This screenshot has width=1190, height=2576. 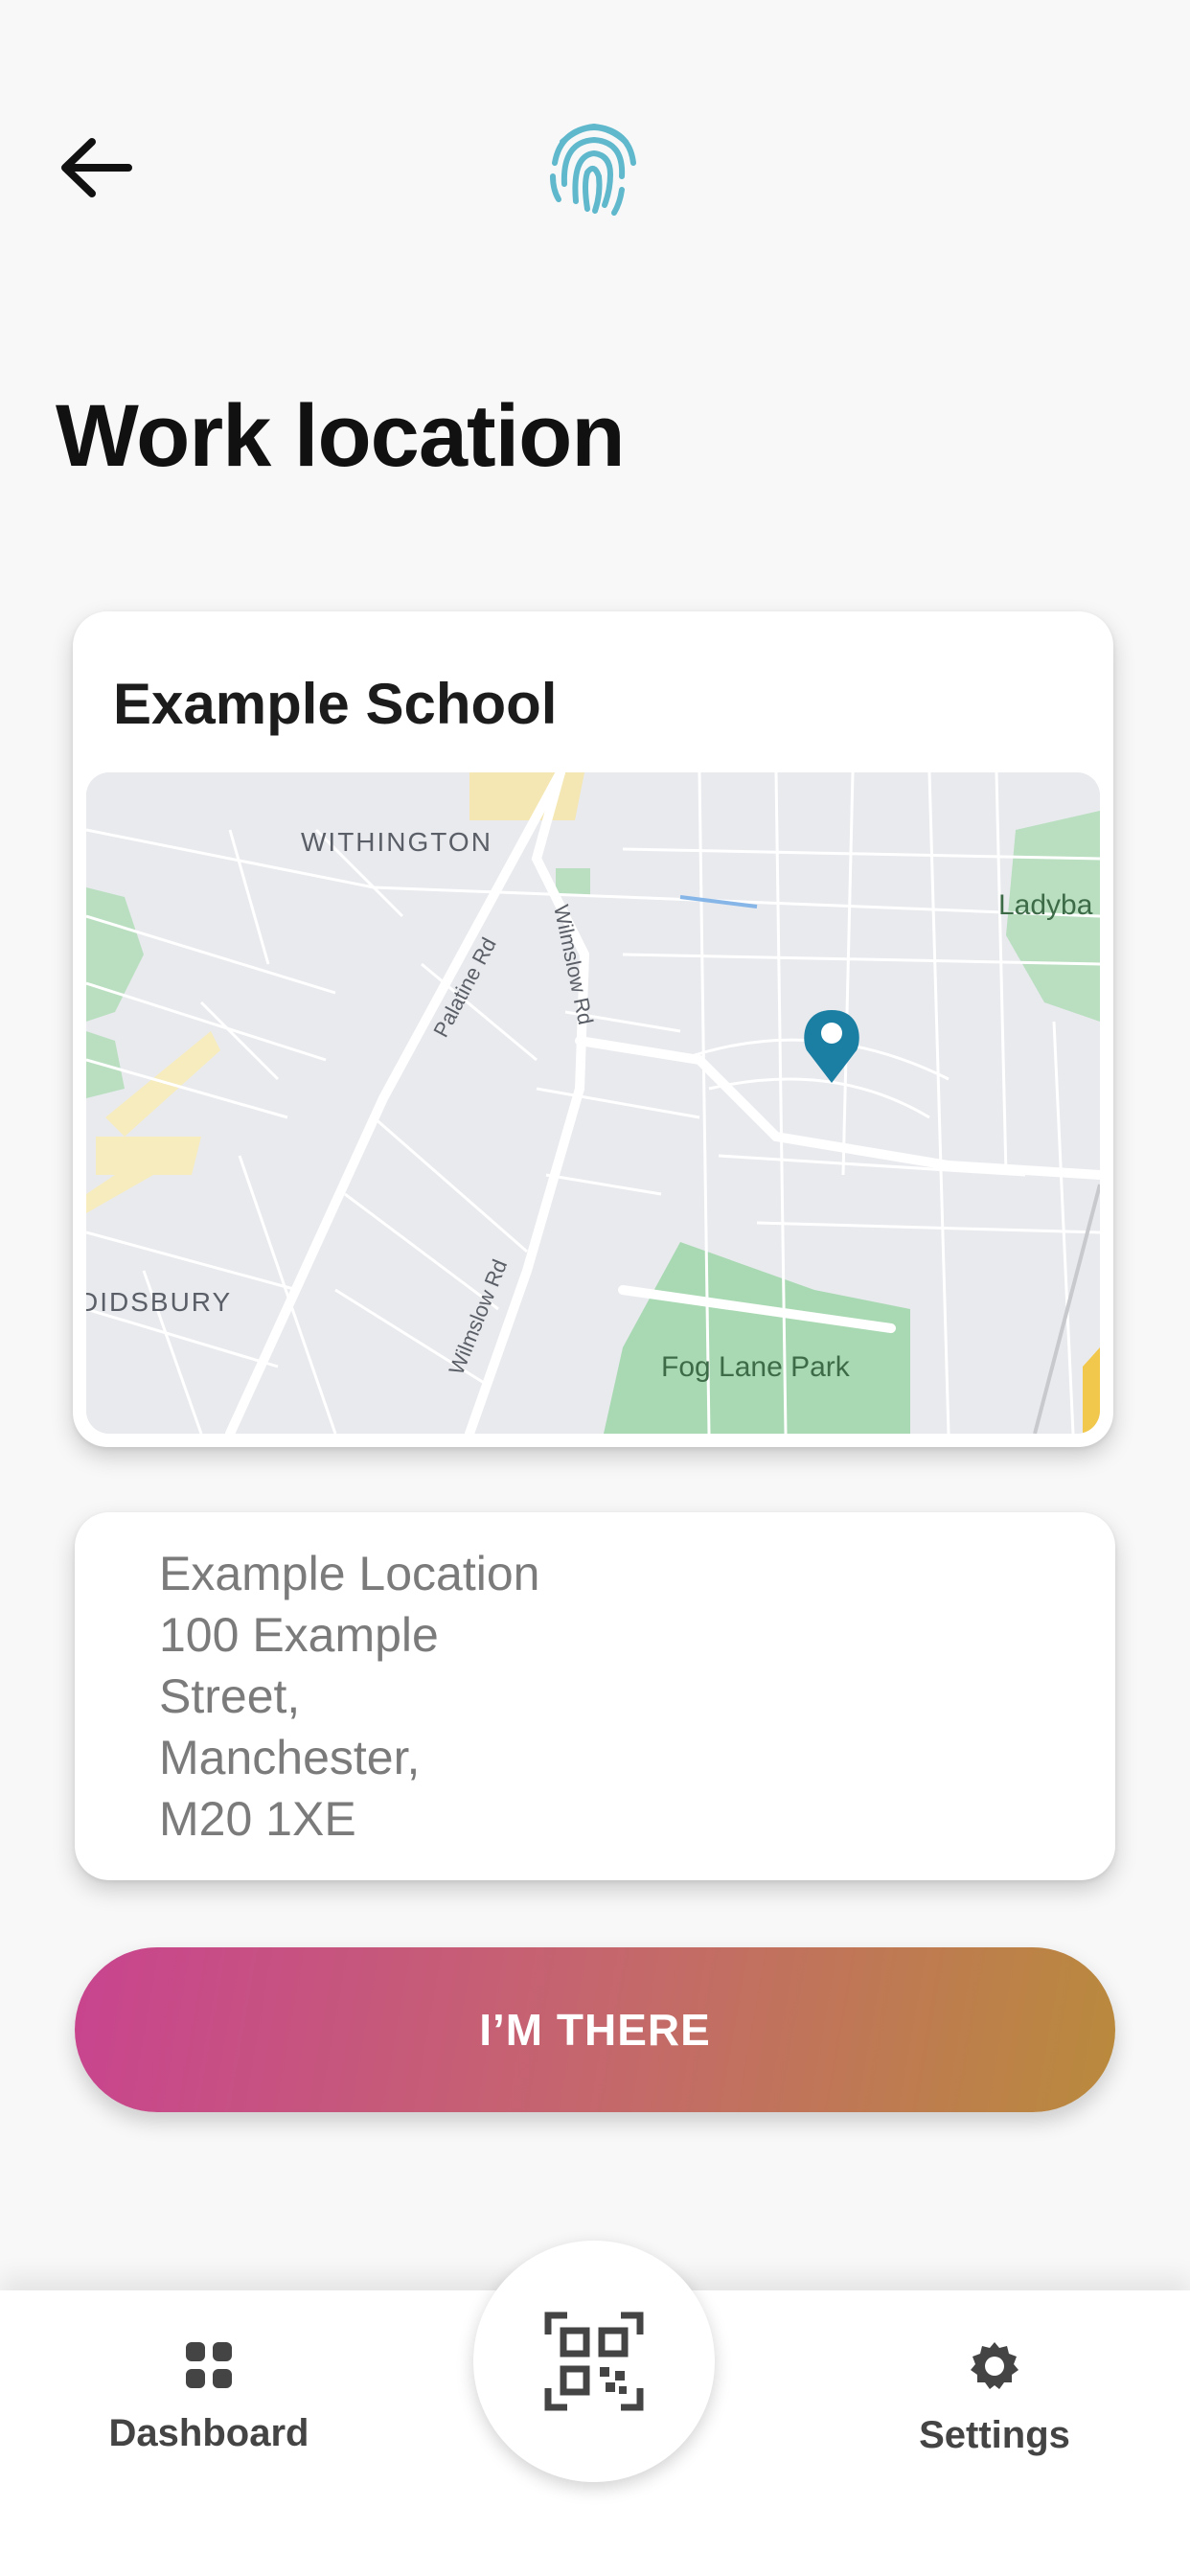 I want to click on tab-dashboard: Dashboard, so click(x=209, y=2397).